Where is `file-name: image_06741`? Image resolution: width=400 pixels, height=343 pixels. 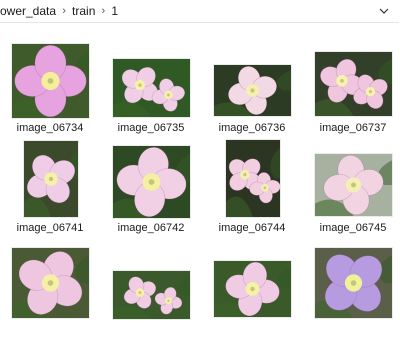
file-name: image_06741 is located at coordinates (50, 228).